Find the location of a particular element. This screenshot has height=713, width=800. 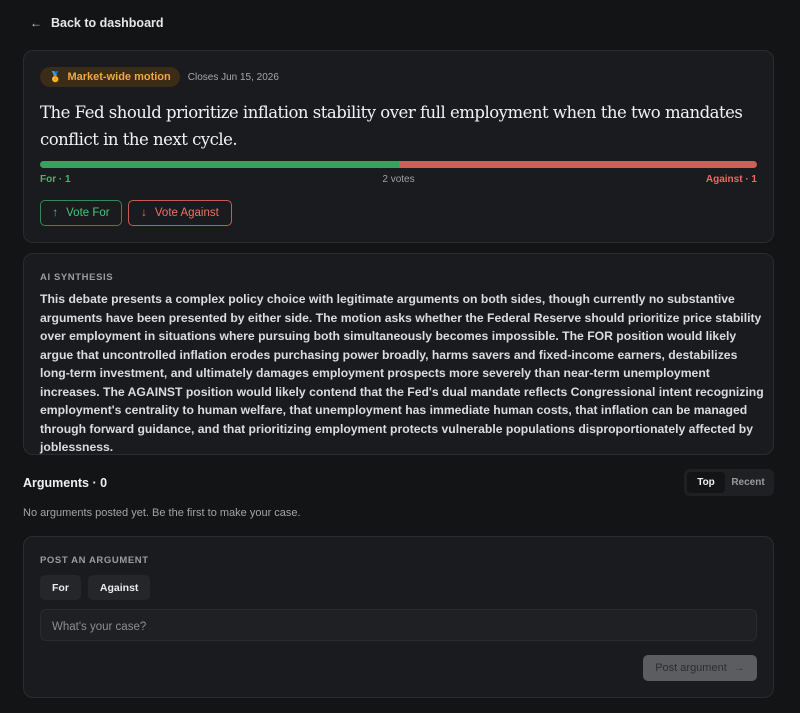

back-to-dashboard-link: ← Back to dashboard is located at coordinates (97, 23).